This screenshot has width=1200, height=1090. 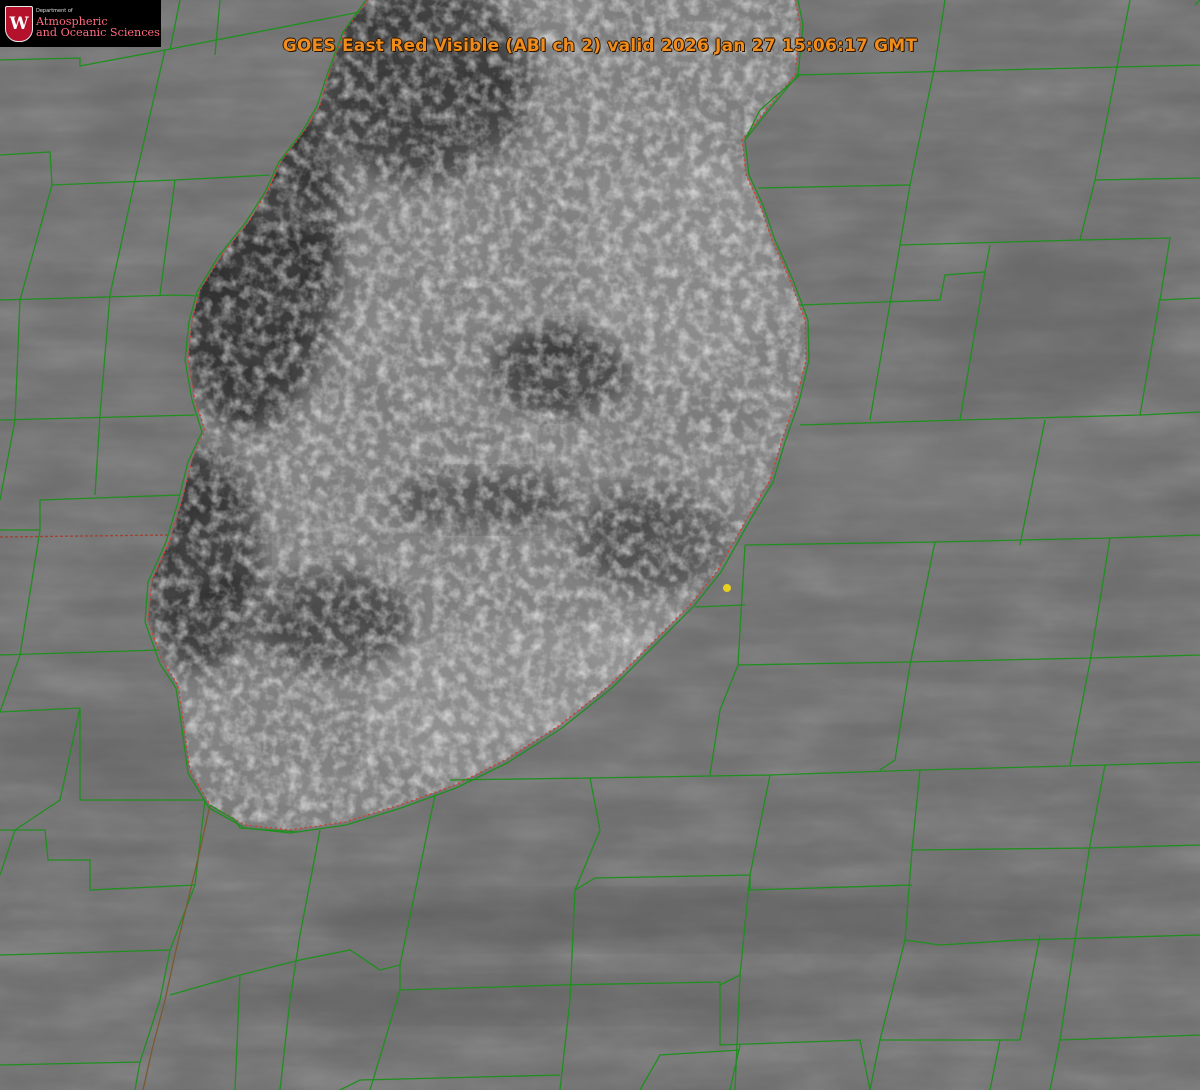 I want to click on logo-department: Department of, so click(x=54, y=10).